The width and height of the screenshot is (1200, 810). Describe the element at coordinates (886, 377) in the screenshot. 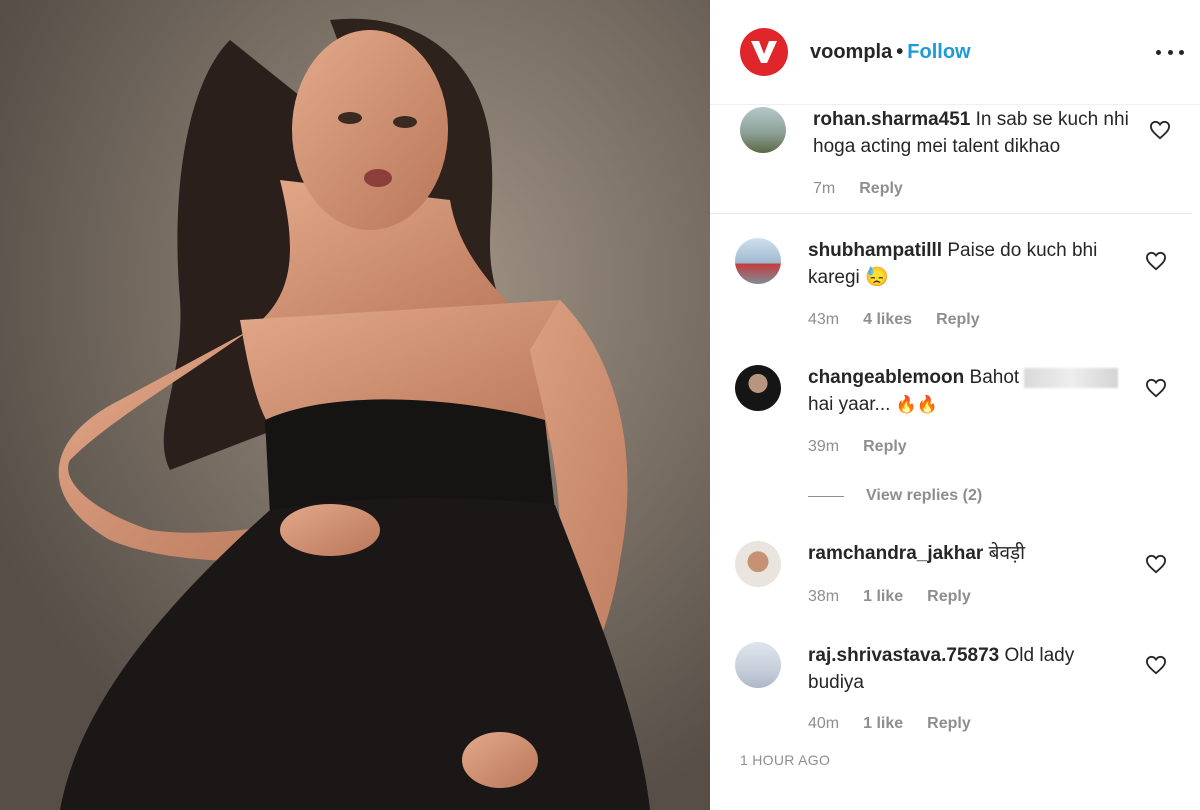

I see `comment-username: changeablemoon` at that location.